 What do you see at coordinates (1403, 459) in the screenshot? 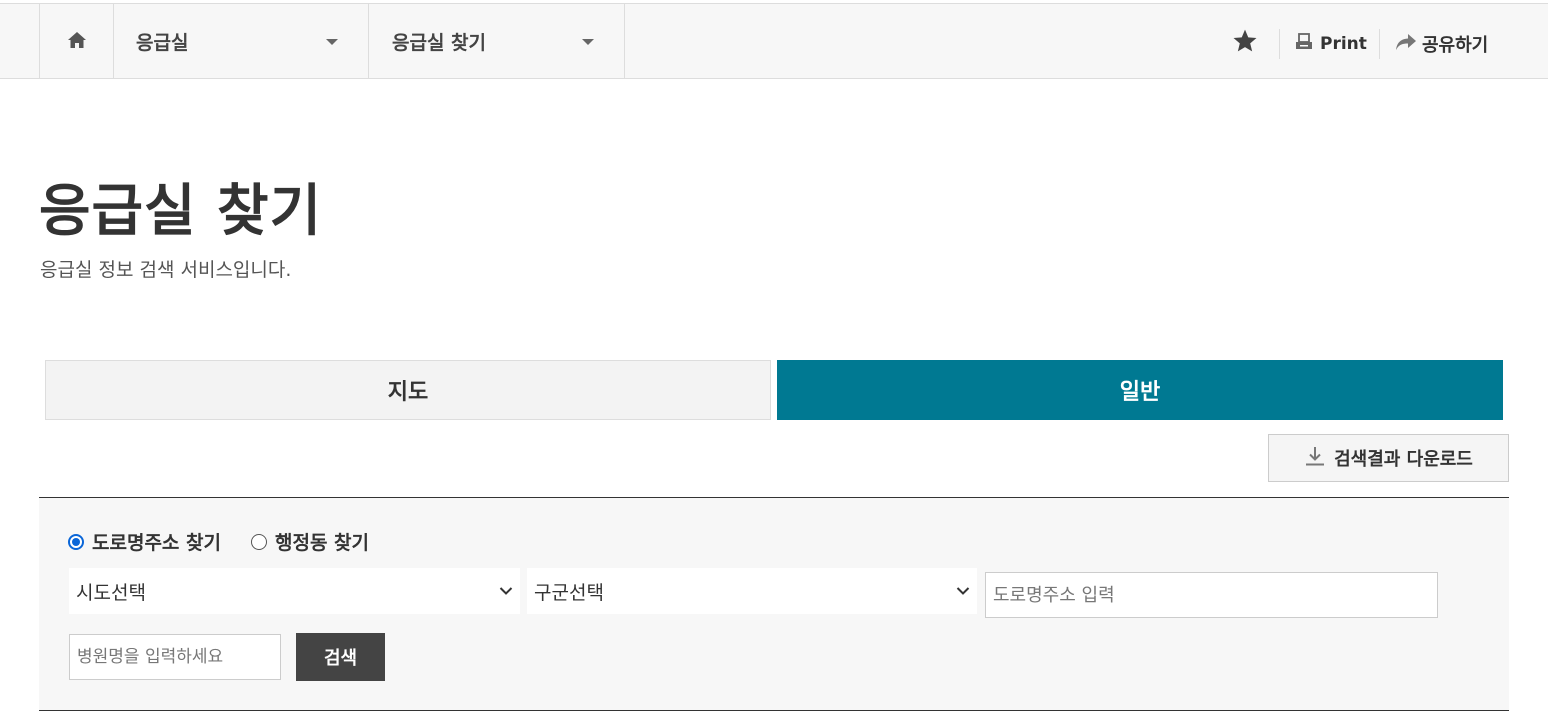
I see `download-label: 검색결과 다운로드` at bounding box center [1403, 459].